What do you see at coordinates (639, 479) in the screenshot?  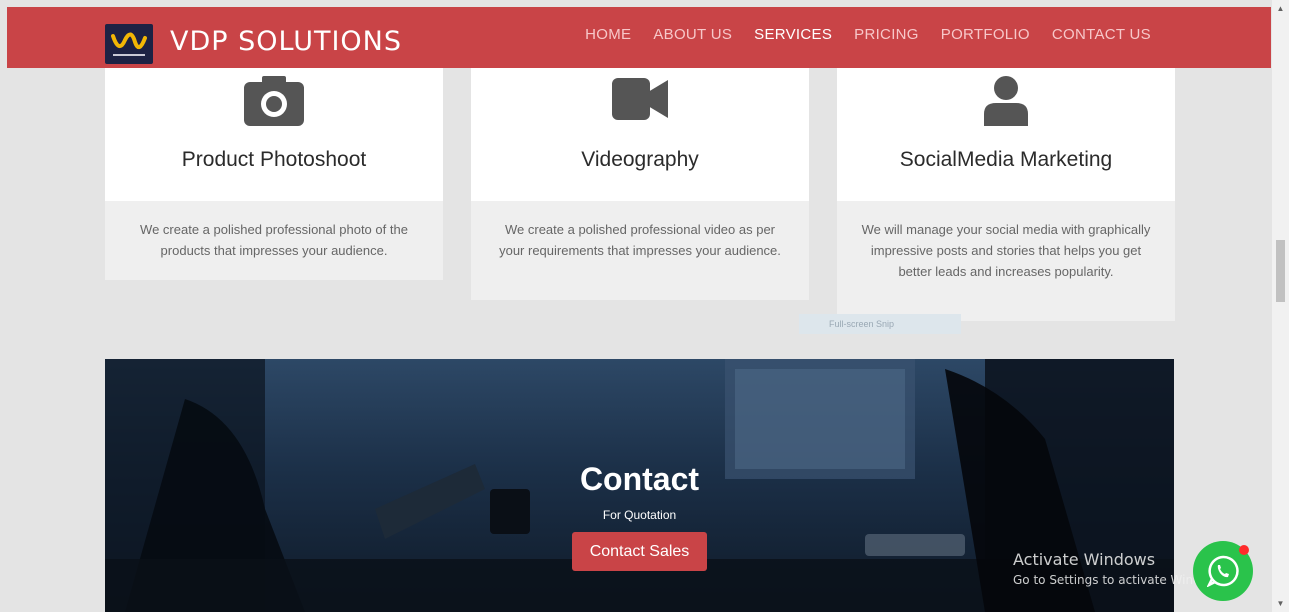 I see `contact-title: Contact` at bounding box center [639, 479].